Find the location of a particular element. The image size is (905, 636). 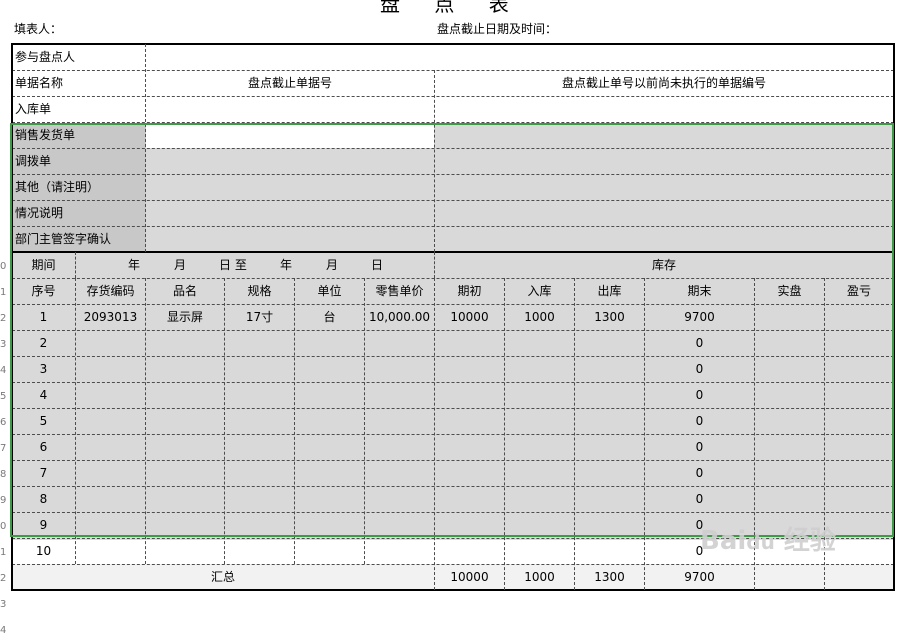

cell-unit: 台 is located at coordinates (329, 317).